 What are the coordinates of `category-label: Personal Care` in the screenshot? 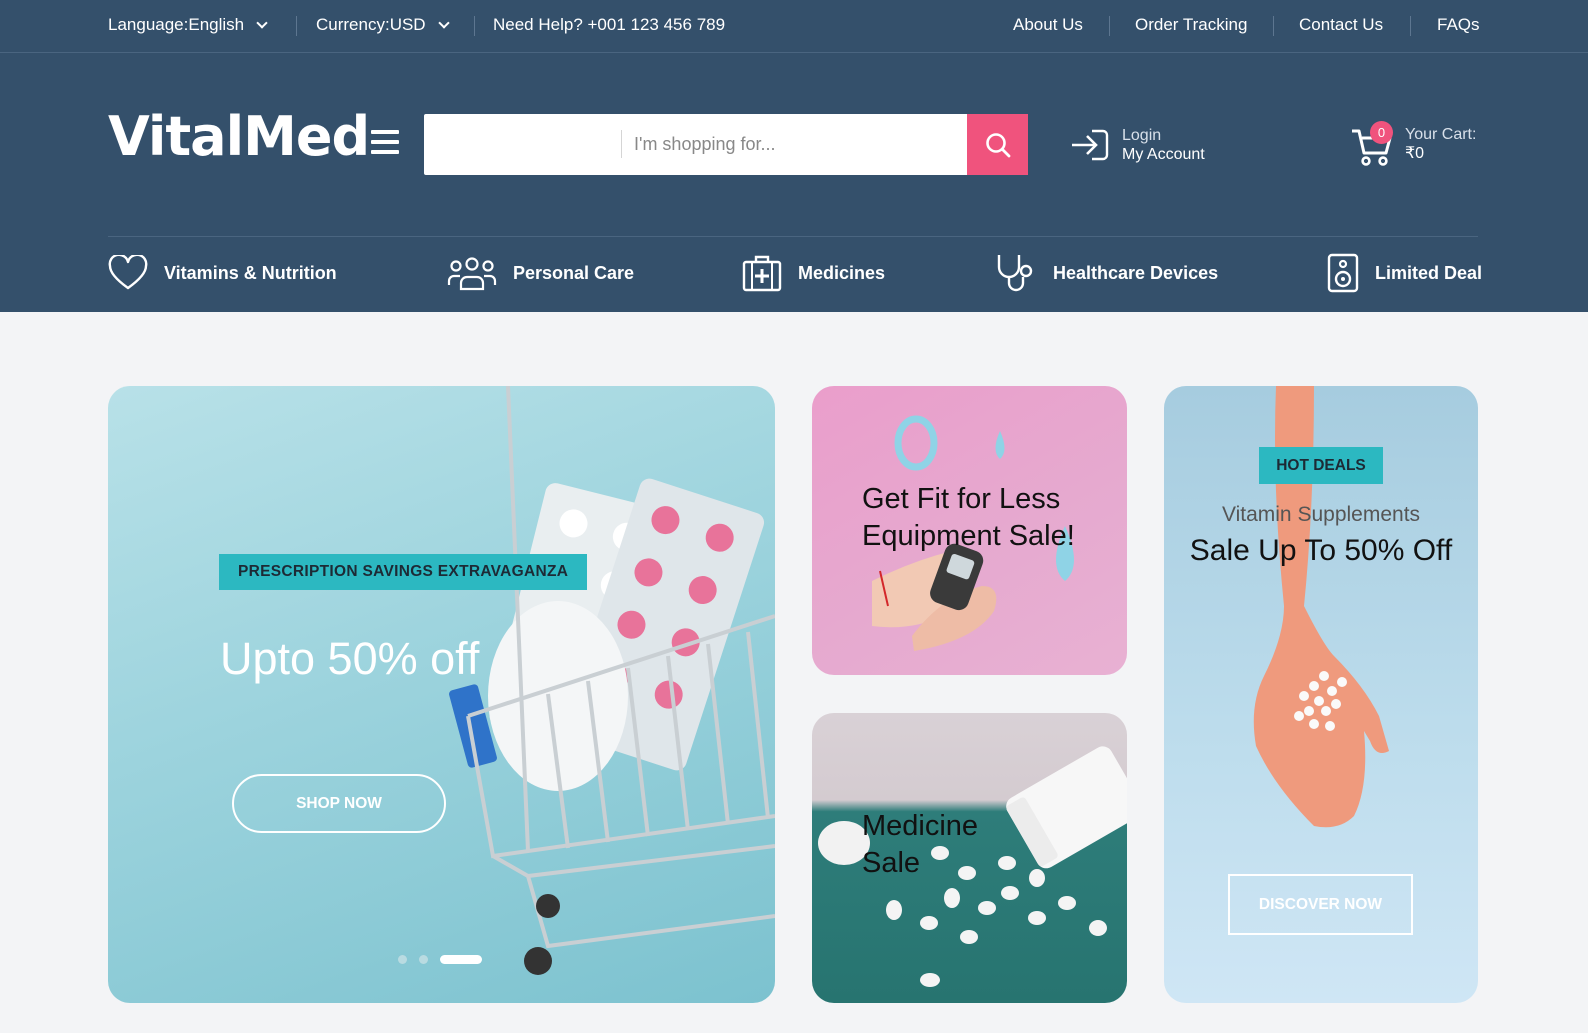 It's located at (574, 272).